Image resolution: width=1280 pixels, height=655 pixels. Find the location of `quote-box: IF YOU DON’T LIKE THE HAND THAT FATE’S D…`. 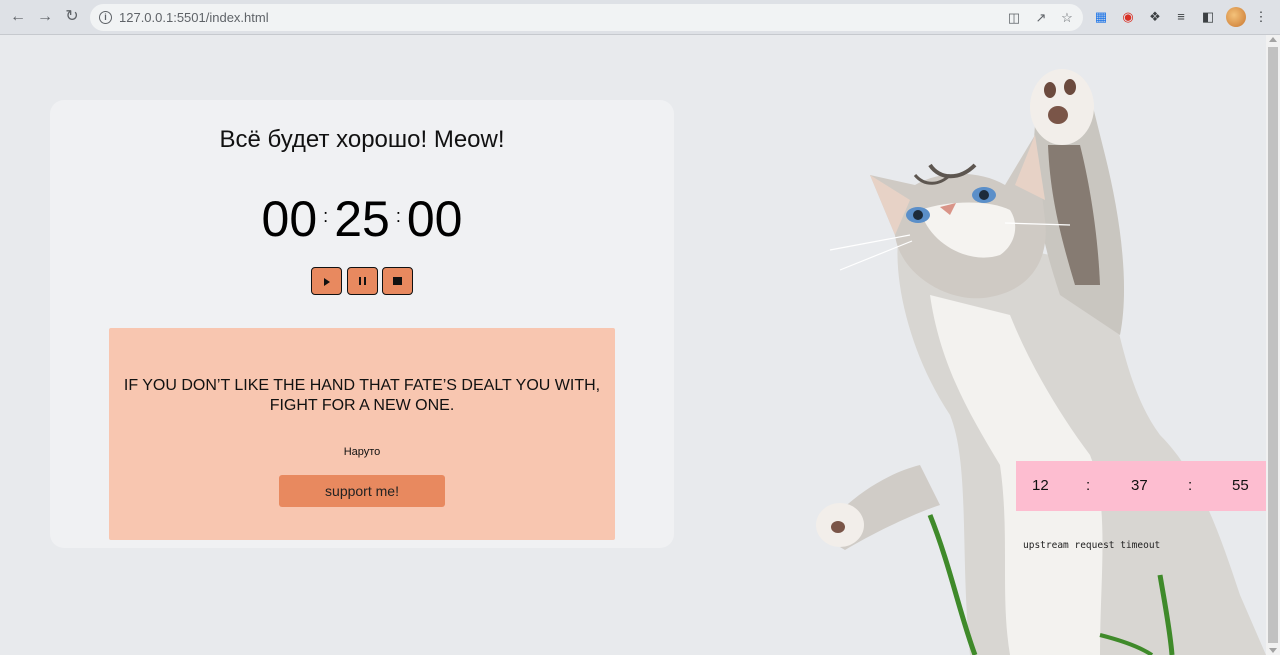

quote-box: IF YOU DON’T LIKE THE HAND THAT FATE’S D… is located at coordinates (362, 434).